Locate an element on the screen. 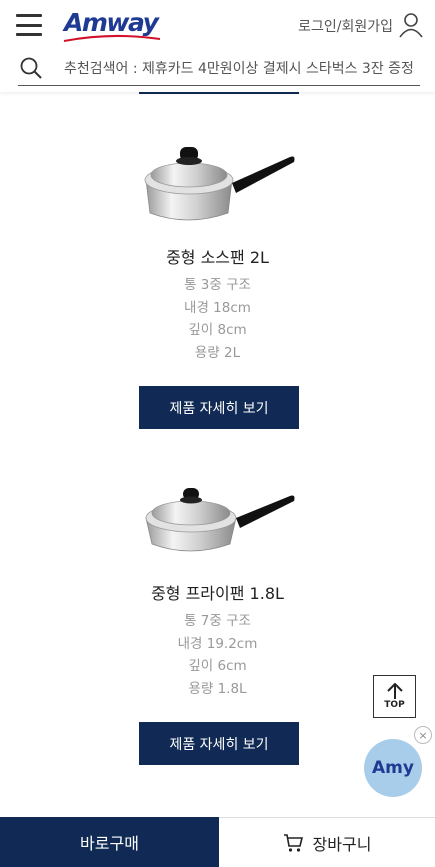 This screenshot has width=435, height=867. product-spec: 깊이 6cm is located at coordinates (217, 666).